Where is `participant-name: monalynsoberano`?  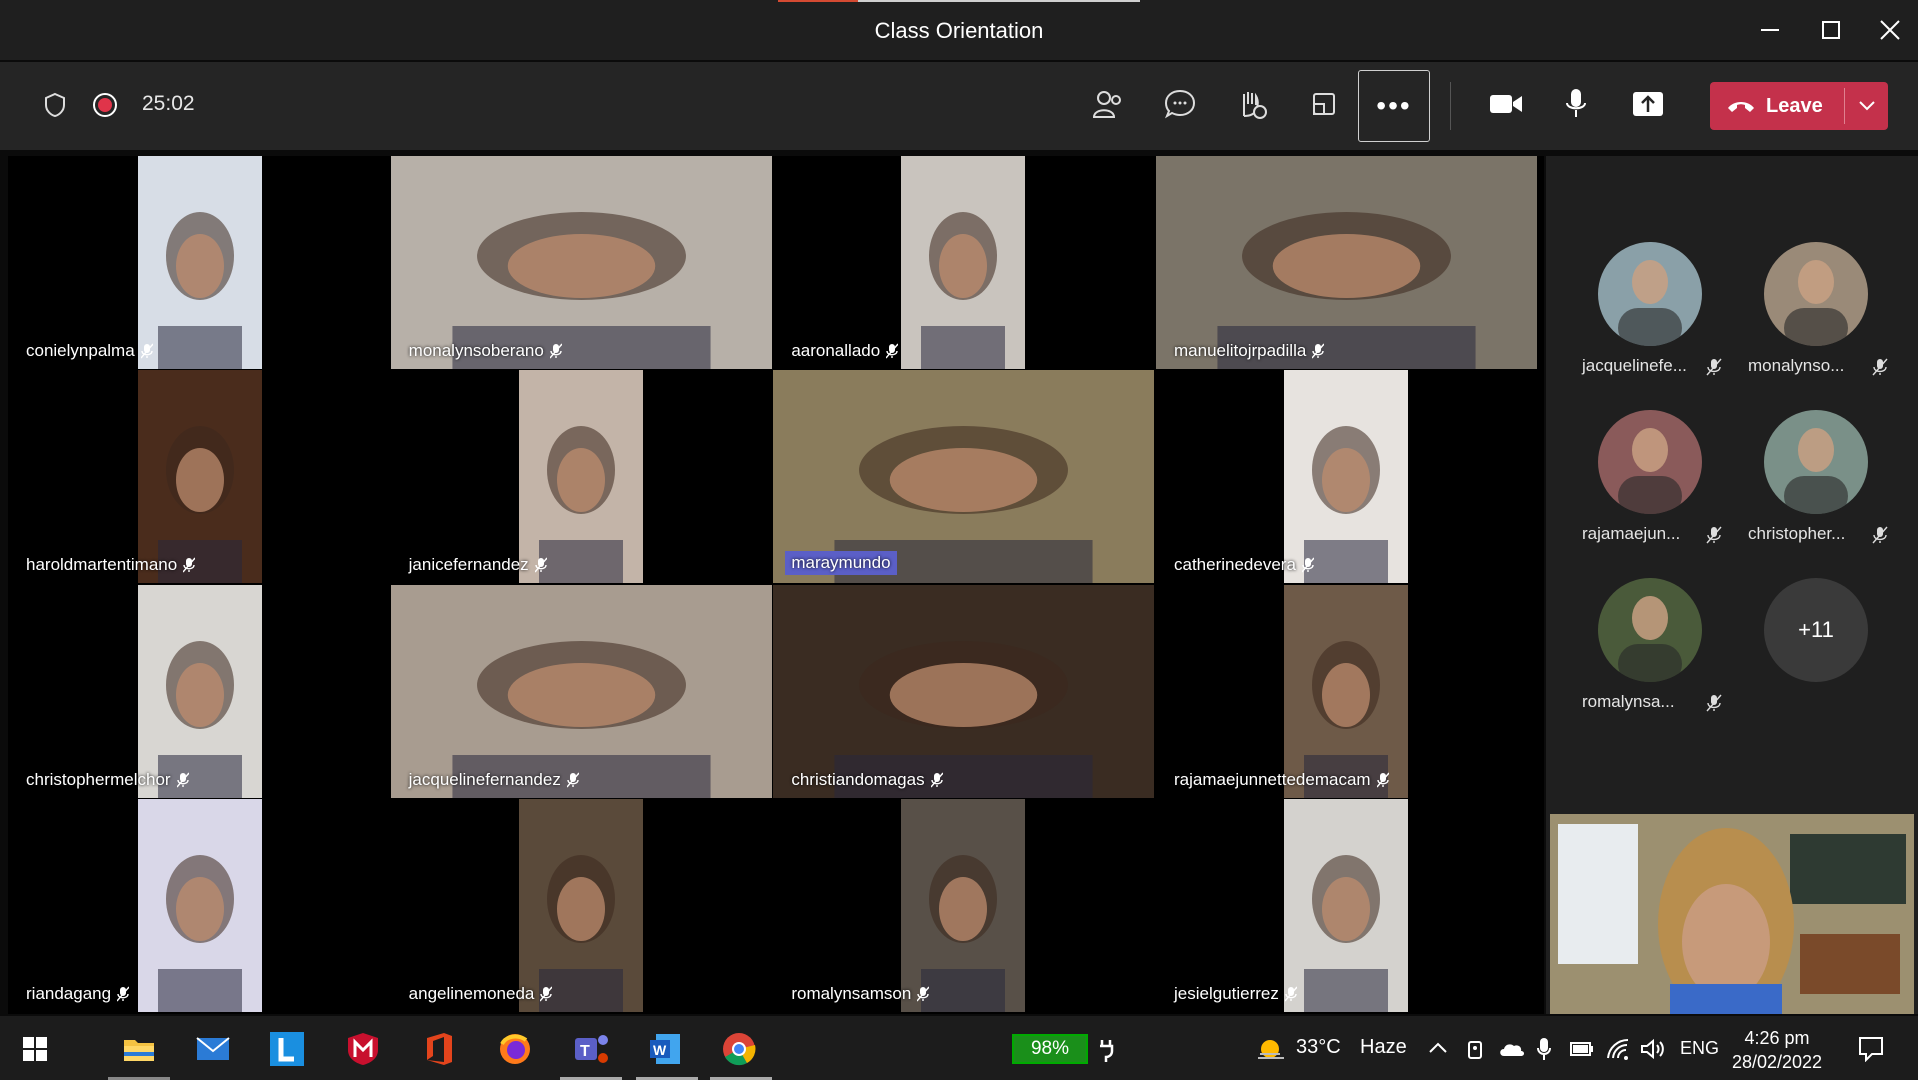 participant-name: monalynsoberano is located at coordinates (485, 351).